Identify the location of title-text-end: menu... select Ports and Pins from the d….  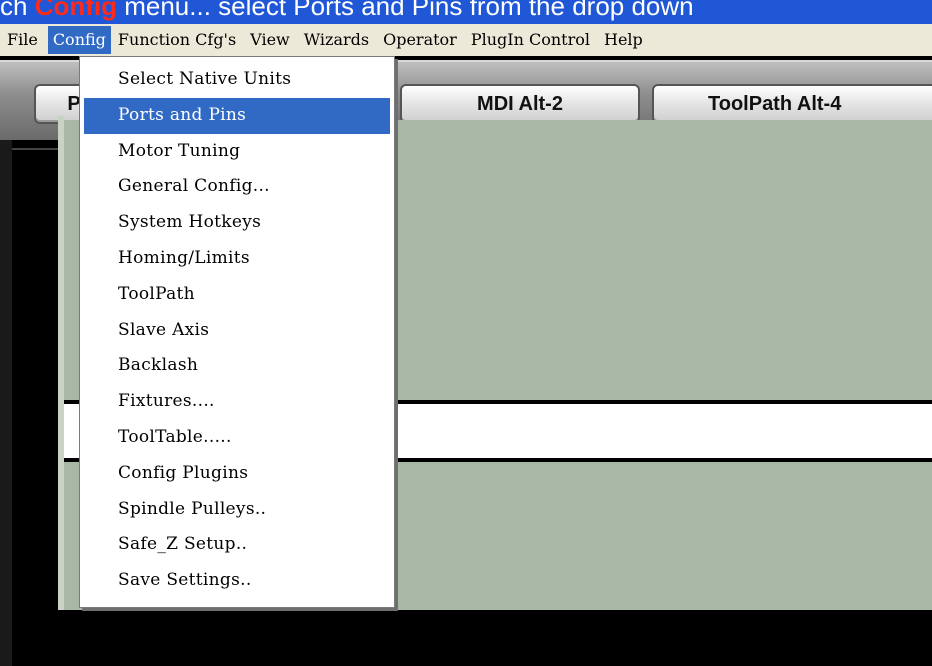
(405, 10).